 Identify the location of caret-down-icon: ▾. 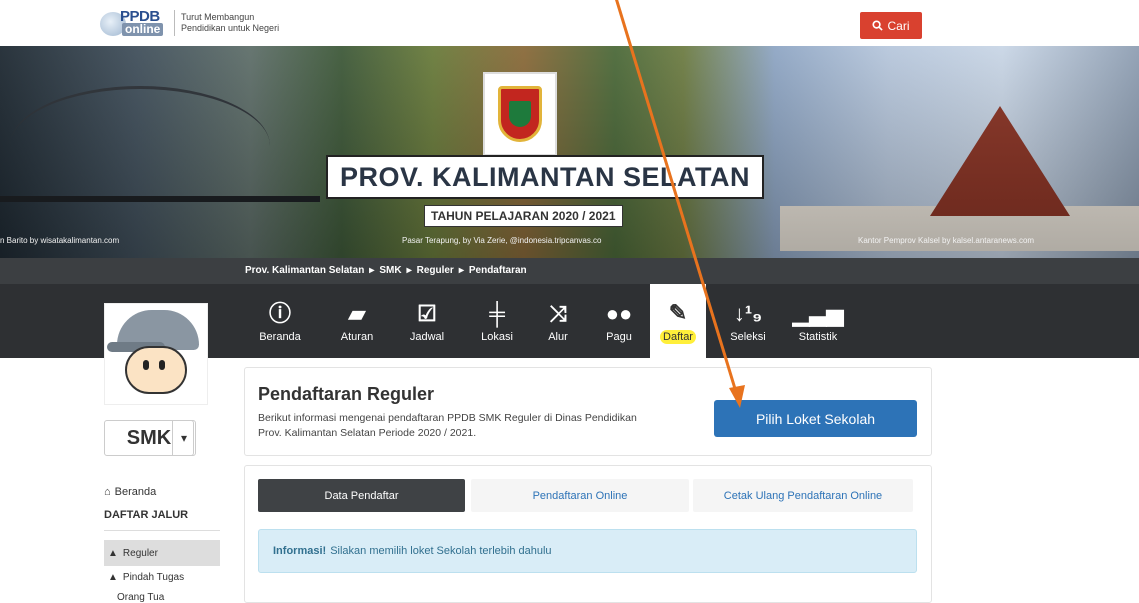
(184, 438).